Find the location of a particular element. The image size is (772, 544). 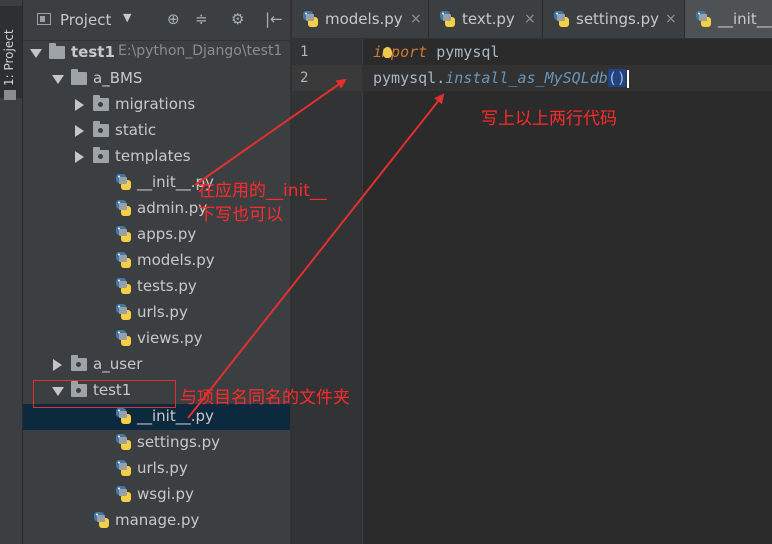

tree-folder-item: static is located at coordinates (156, 131).